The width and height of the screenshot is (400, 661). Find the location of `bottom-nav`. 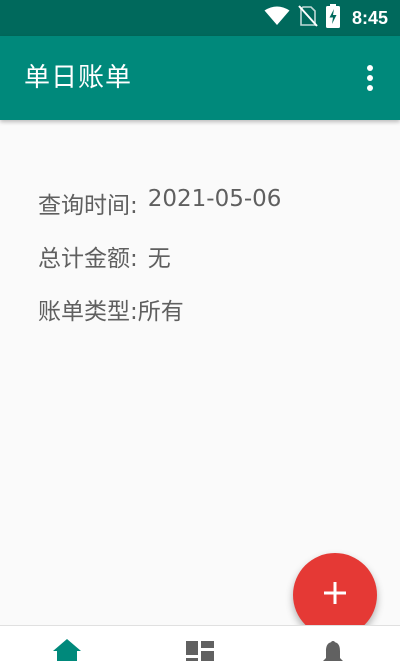

bottom-nav is located at coordinates (200, 643).